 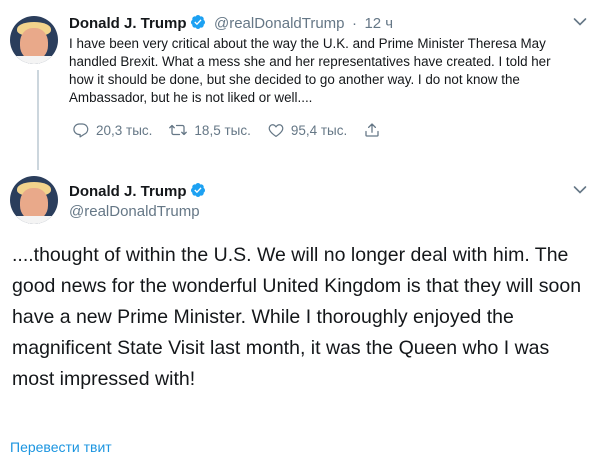 What do you see at coordinates (124, 130) in the screenshot?
I see `reply-count: 20,3 тыс.` at bounding box center [124, 130].